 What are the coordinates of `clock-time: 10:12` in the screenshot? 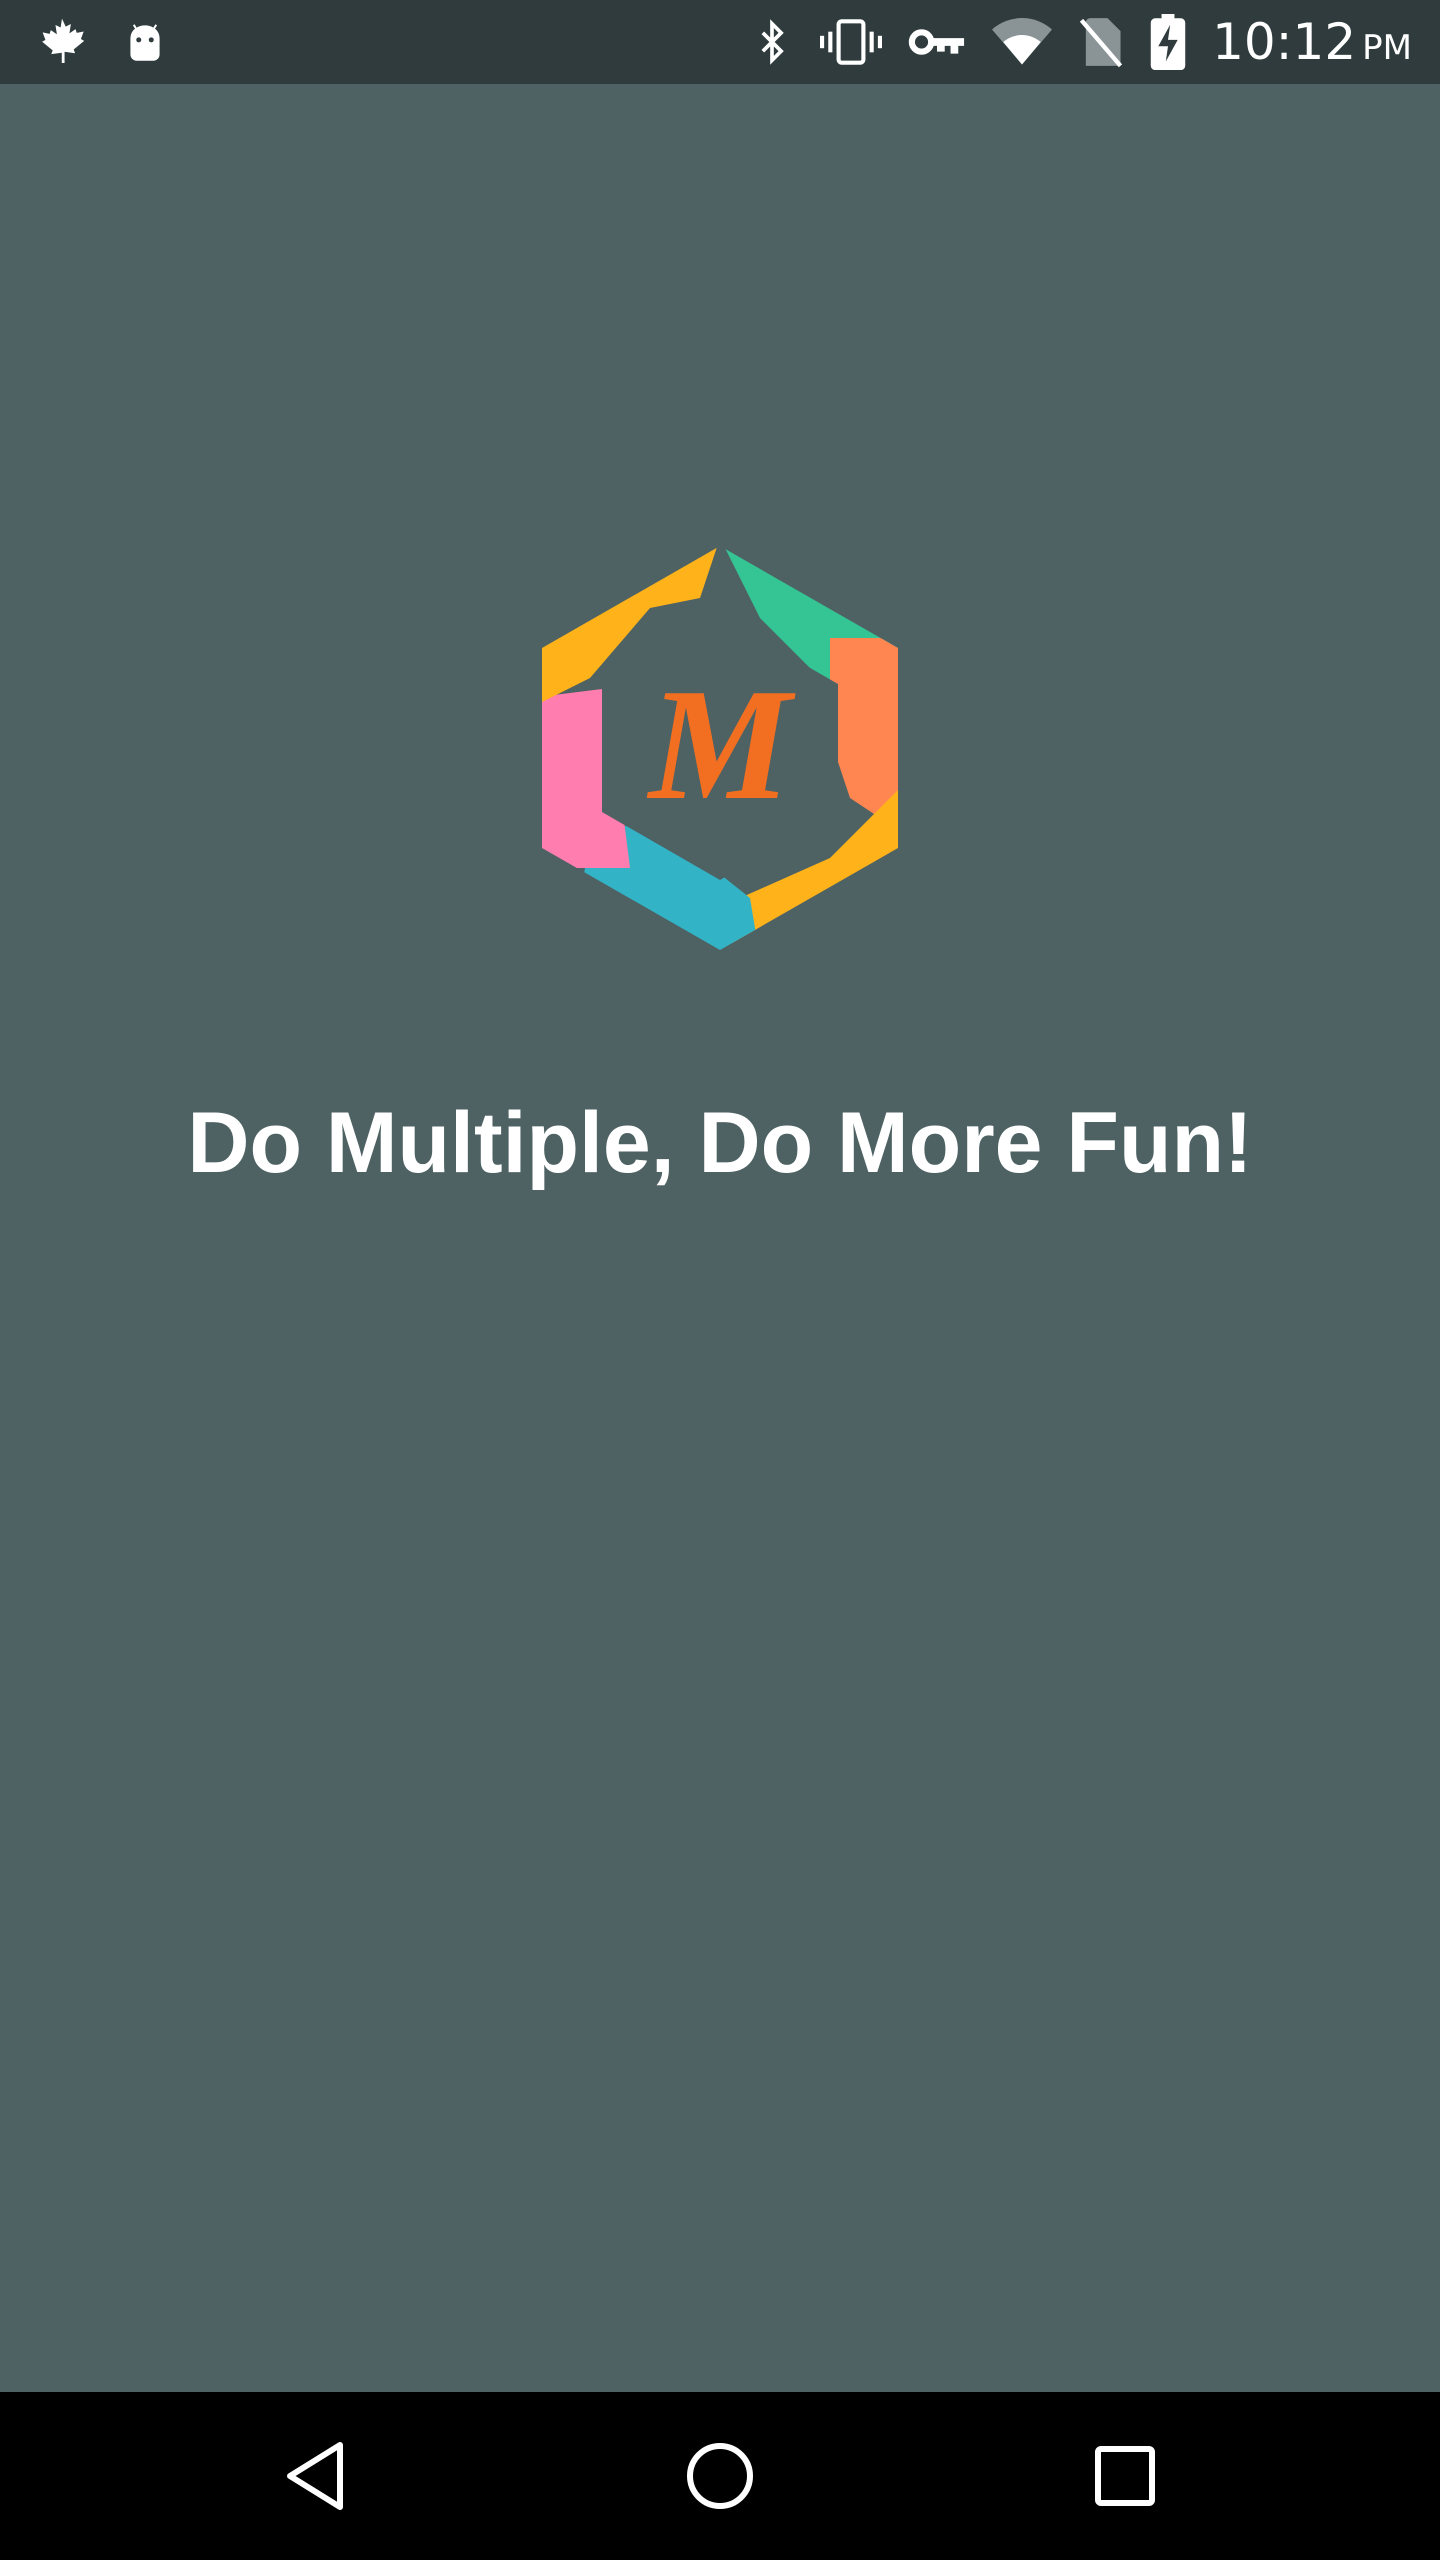 It's located at (1284, 42).